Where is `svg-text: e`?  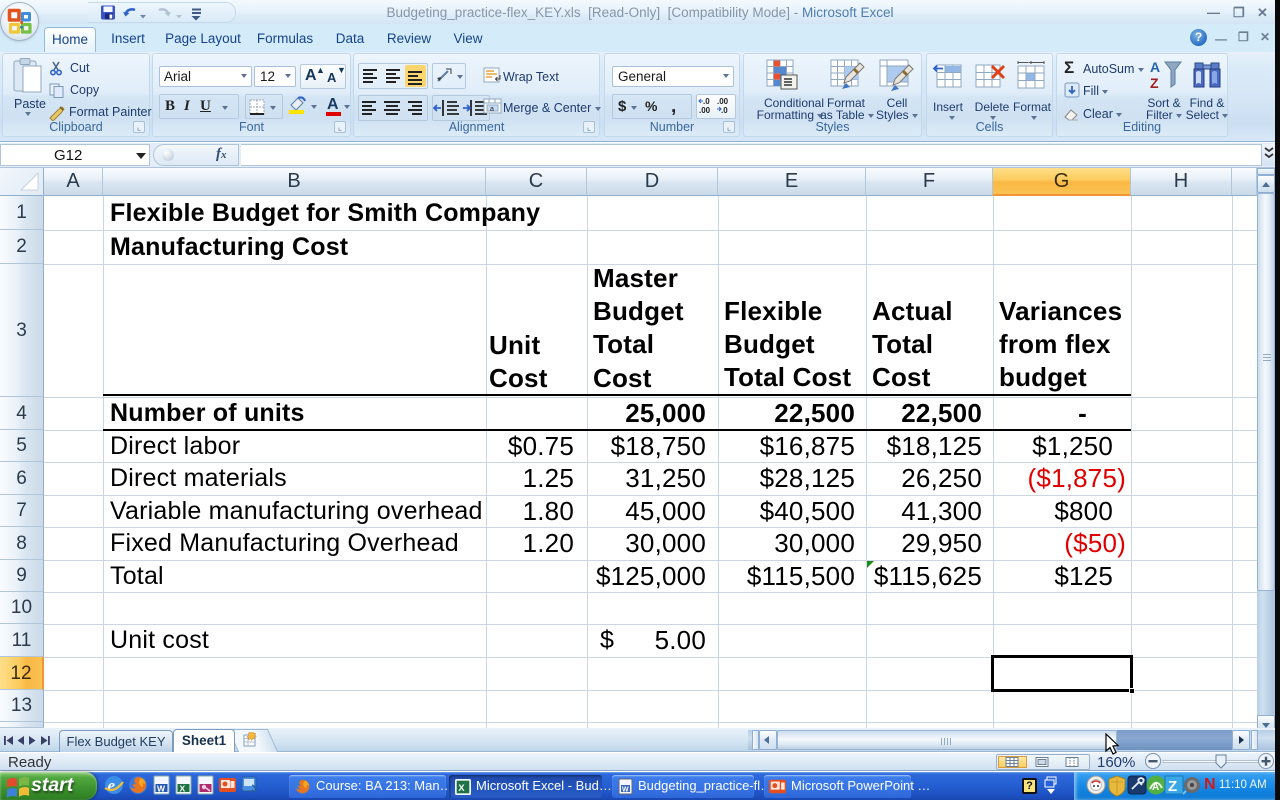 svg-text: e is located at coordinates (112, 785).